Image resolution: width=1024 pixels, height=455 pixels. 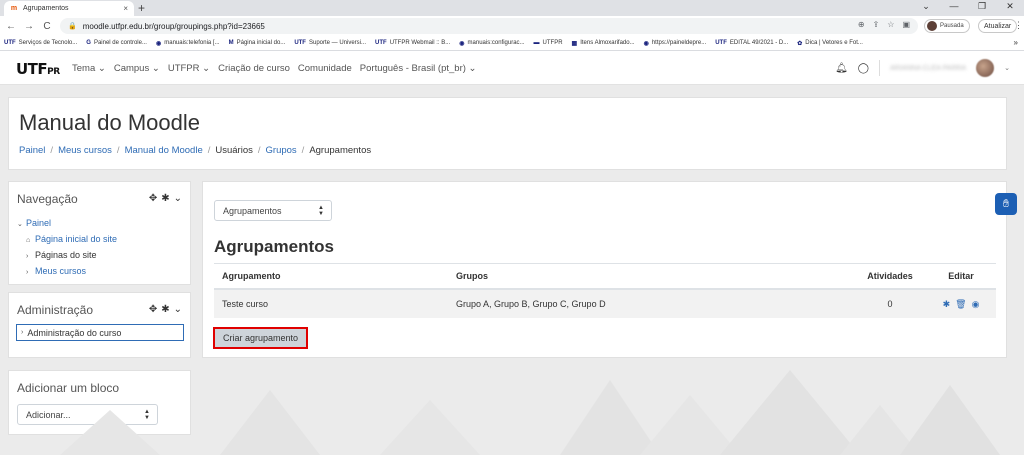 What do you see at coordinates (141, 8) in the screenshot?
I see `new-tab-button: +` at bounding box center [141, 8].